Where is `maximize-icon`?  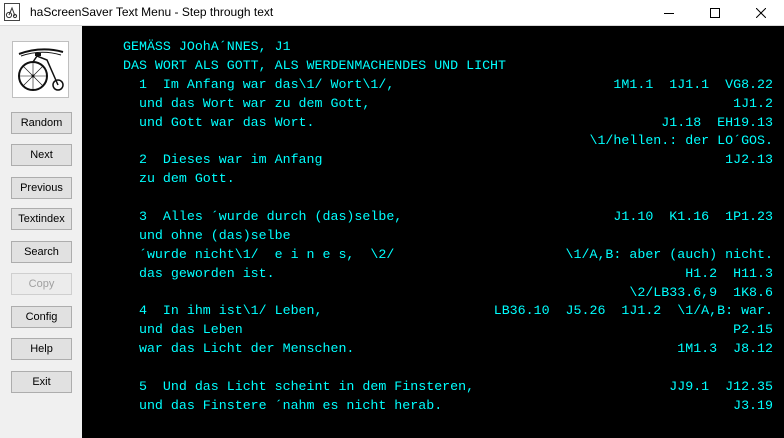
maximize-icon is located at coordinates (715, 13).